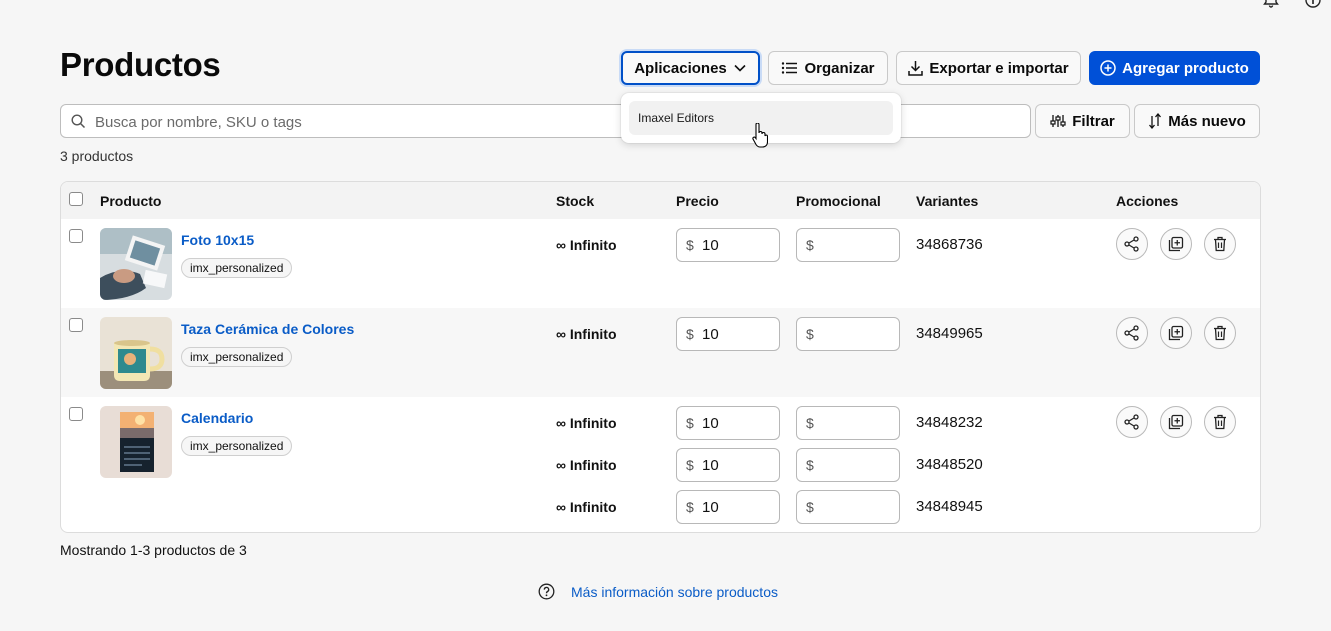  I want to click on variant-id: 34848232, so click(949, 422).